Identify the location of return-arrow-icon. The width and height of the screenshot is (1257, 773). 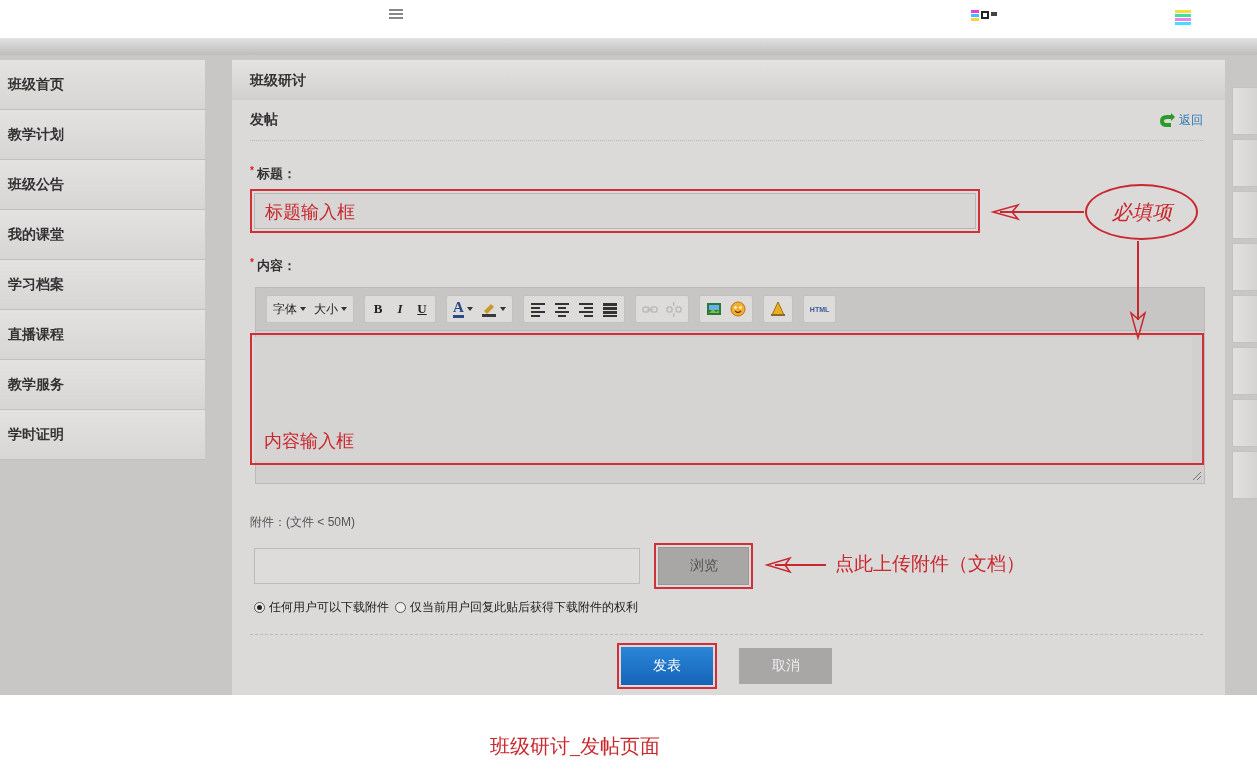
(1166, 120).